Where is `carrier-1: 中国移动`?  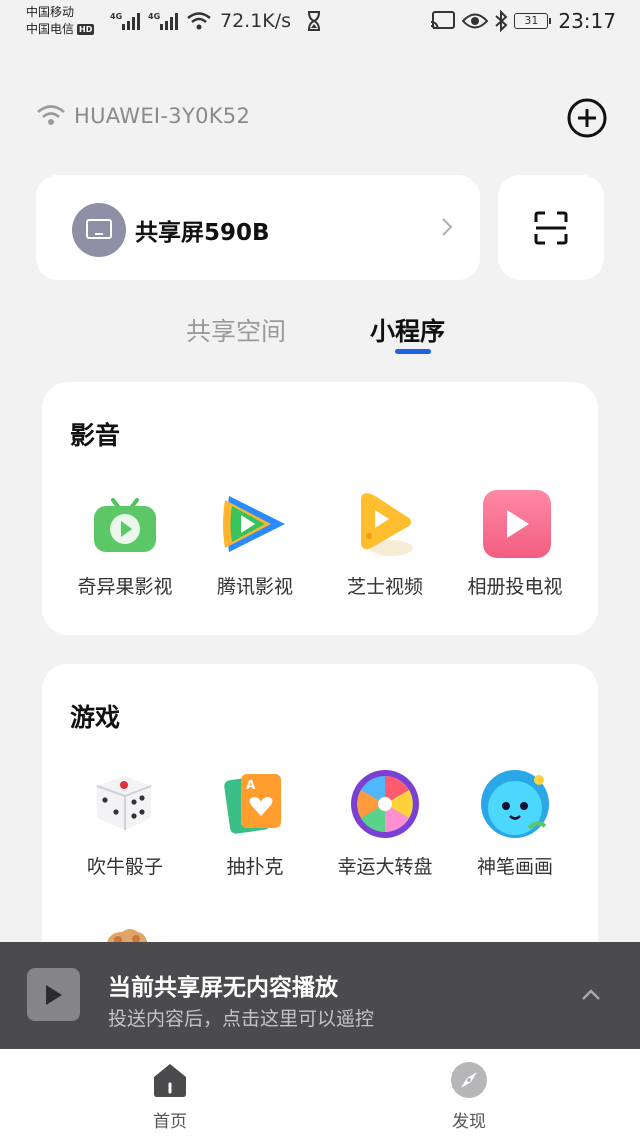
carrier-1: 中国移动 is located at coordinates (50, 12).